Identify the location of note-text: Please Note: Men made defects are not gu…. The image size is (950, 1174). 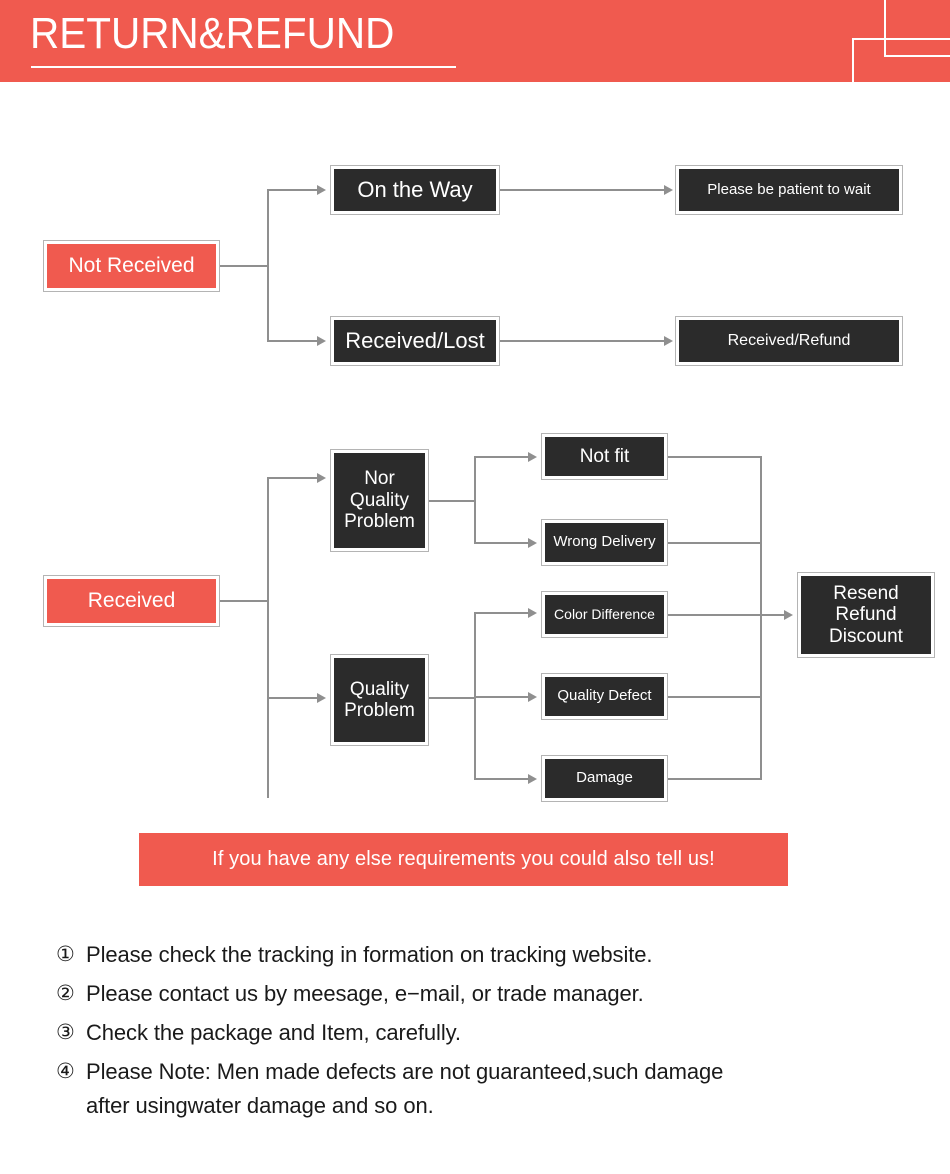
(405, 1088).